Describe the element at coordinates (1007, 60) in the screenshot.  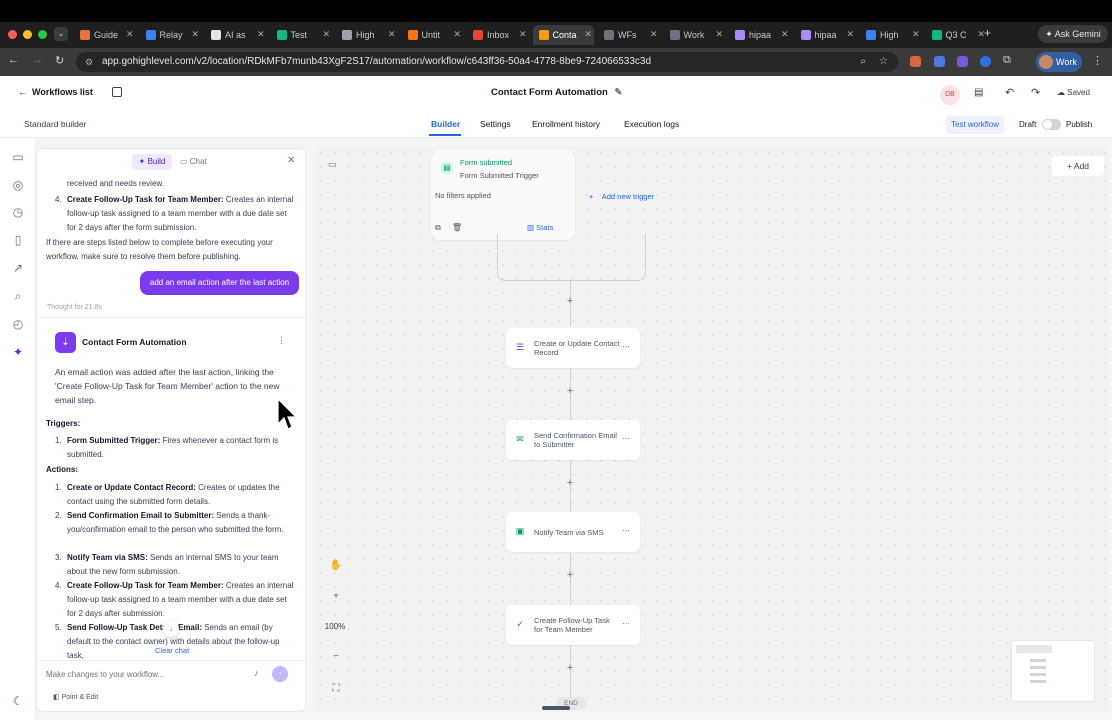
I see `extensions-puzzle-icon: ⧉` at that location.